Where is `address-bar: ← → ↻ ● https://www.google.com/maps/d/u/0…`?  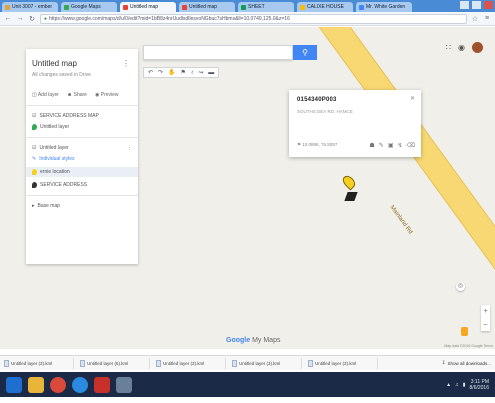
address-bar: ← → ↻ ● https://www.google.com/maps/d/u/0… is located at coordinates (247, 19).